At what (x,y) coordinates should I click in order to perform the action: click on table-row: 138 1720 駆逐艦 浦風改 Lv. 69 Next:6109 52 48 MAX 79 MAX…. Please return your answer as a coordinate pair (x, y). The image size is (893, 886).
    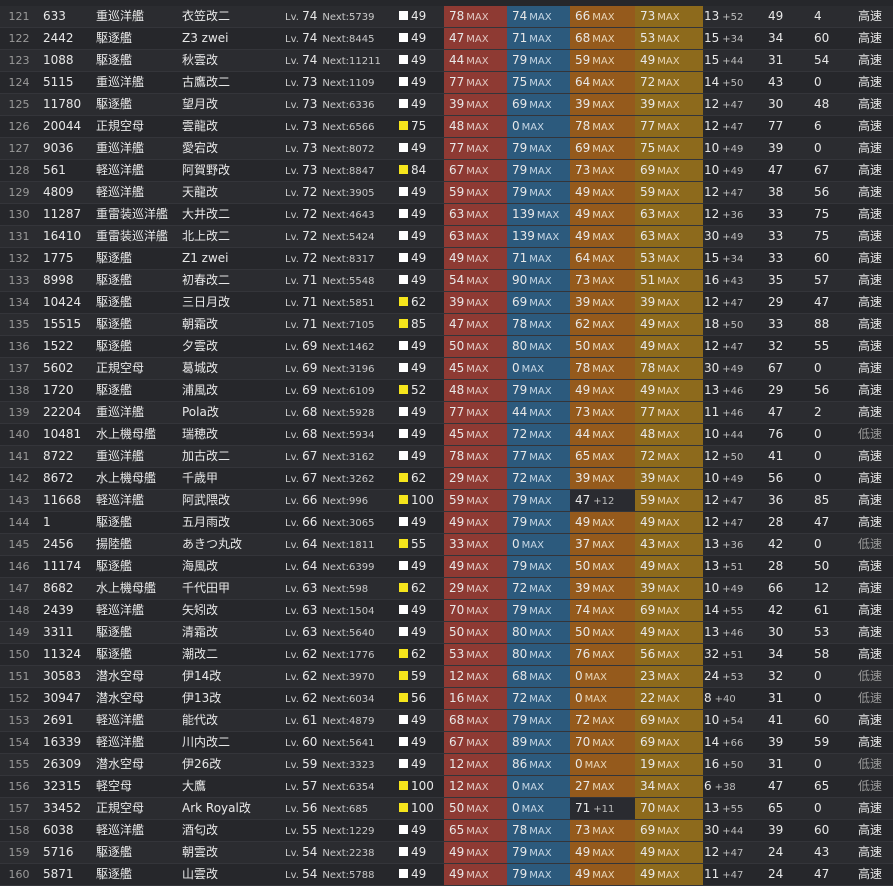
    Looking at the image, I should click on (446, 391).